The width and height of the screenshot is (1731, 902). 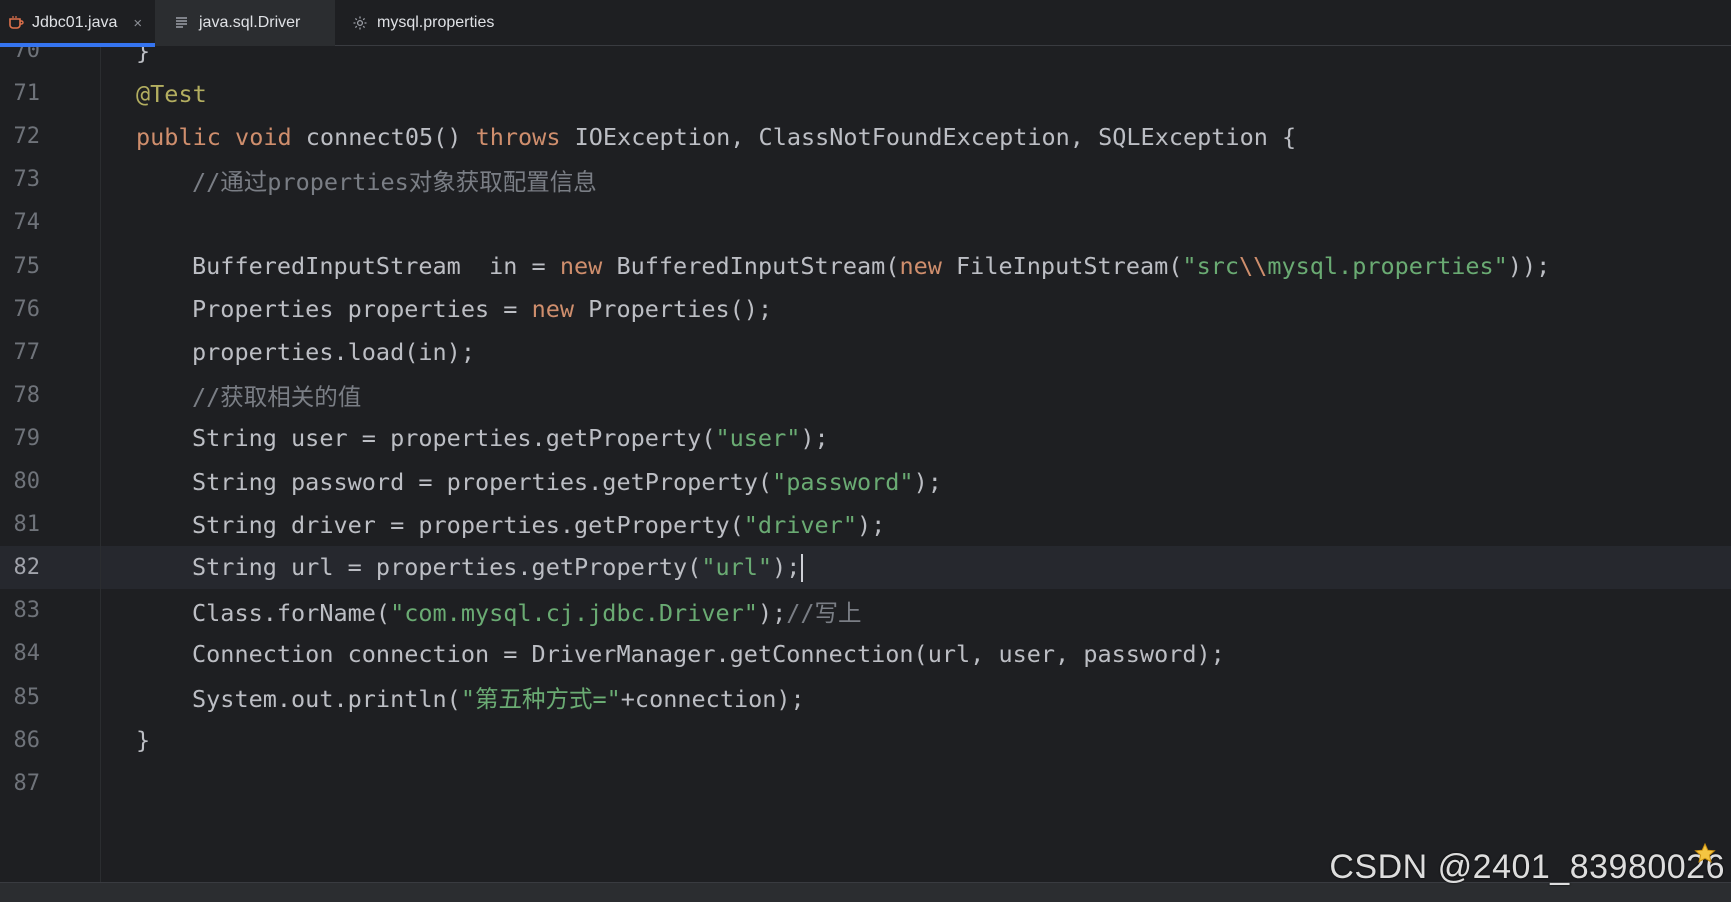 What do you see at coordinates (27, 309) in the screenshot?
I see `line-number: 76` at bounding box center [27, 309].